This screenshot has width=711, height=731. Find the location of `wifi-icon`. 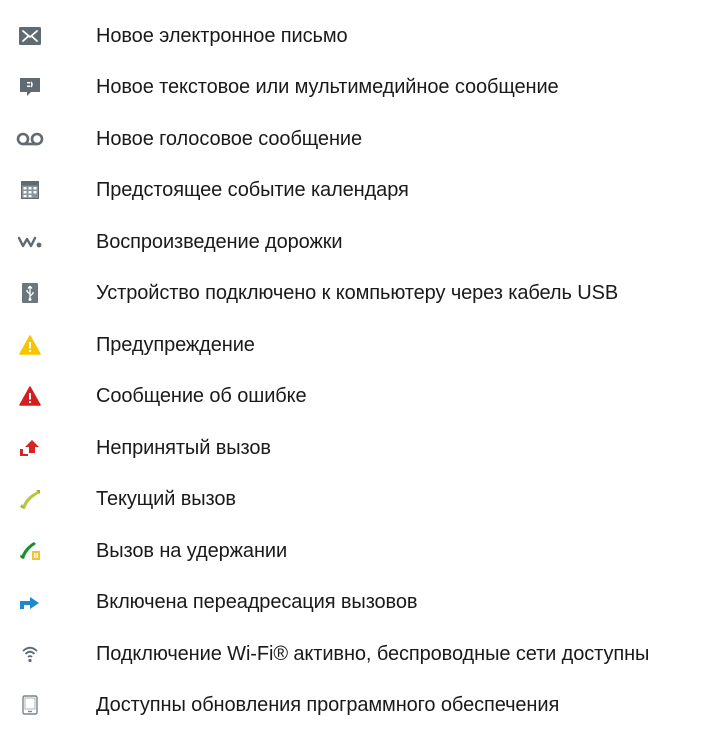

wifi-icon is located at coordinates (30, 654).